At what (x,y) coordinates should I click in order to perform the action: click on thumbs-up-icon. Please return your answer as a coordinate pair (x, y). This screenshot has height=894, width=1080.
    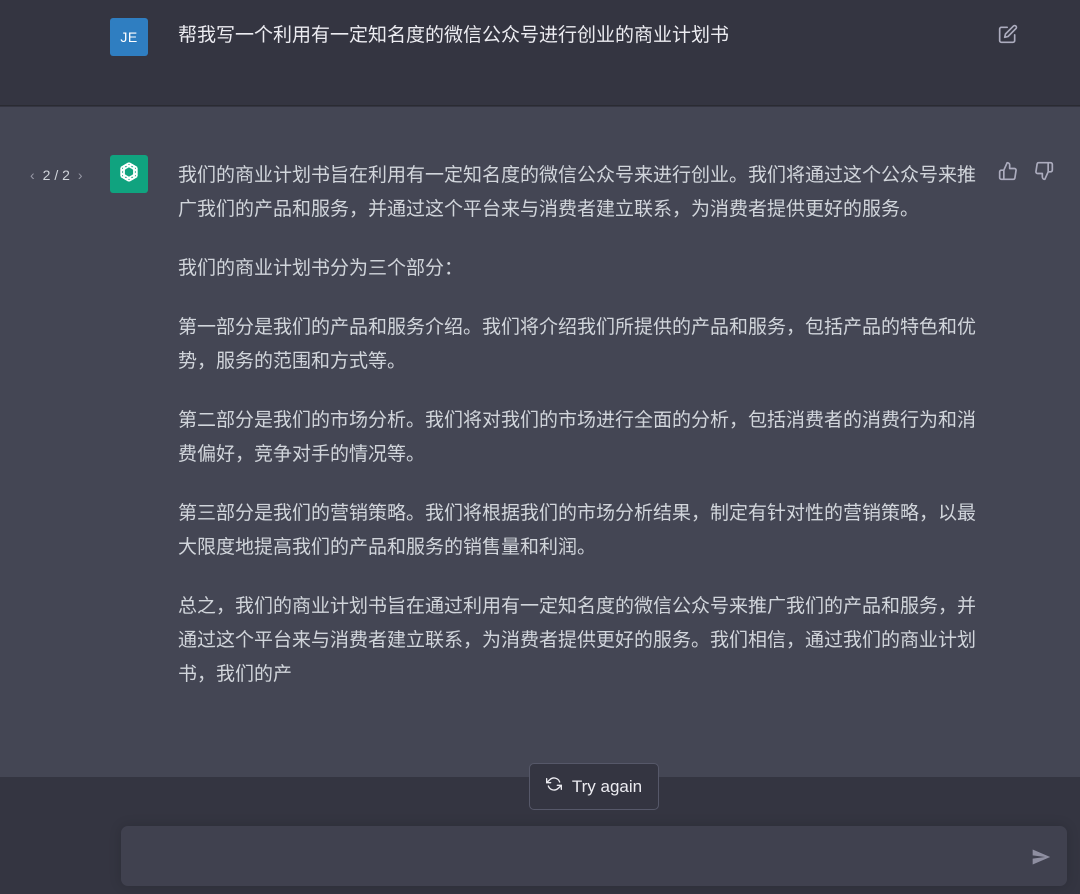
    Looking at the image, I should click on (1008, 171).